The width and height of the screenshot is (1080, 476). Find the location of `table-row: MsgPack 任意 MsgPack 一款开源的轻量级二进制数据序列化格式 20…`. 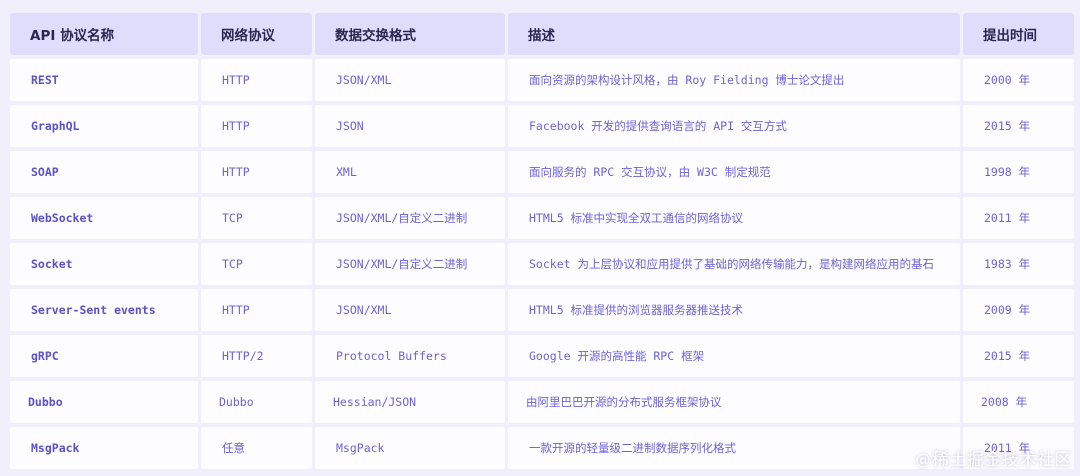

table-row: MsgPack 任意 MsgPack 一款开源的轻量级二进制数据序列化格式 20… is located at coordinates (542, 448).